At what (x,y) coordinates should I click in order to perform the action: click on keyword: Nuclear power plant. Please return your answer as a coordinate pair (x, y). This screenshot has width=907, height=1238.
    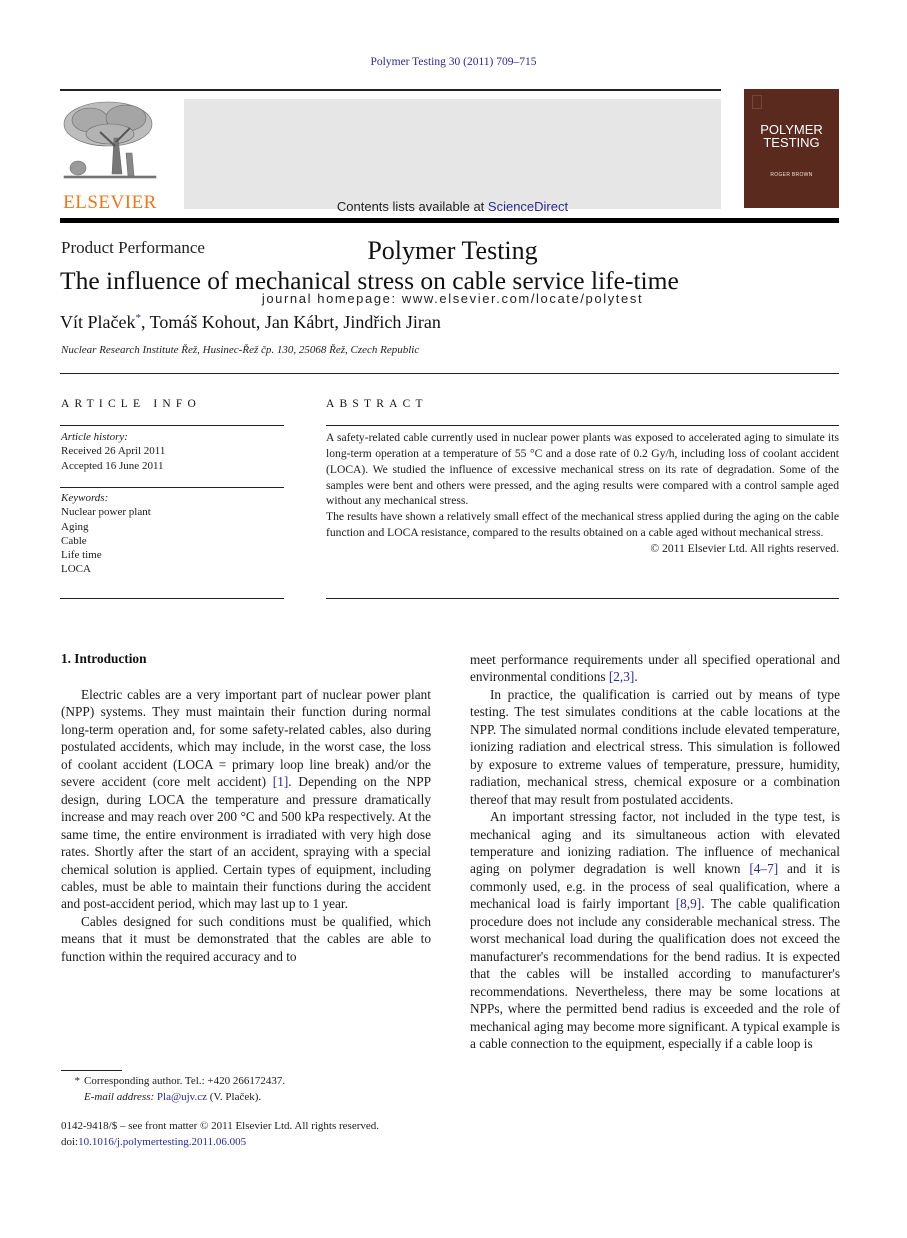
    Looking at the image, I should click on (106, 512).